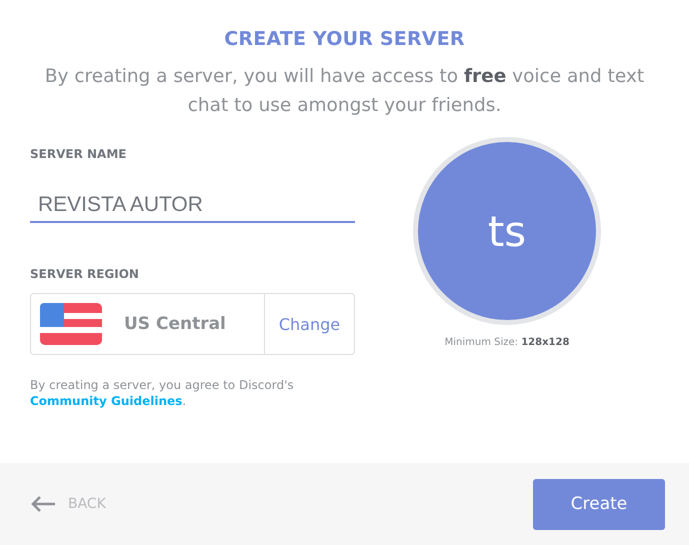 Image resolution: width=689 pixels, height=545 pixels. I want to click on create-button: Create, so click(599, 504).